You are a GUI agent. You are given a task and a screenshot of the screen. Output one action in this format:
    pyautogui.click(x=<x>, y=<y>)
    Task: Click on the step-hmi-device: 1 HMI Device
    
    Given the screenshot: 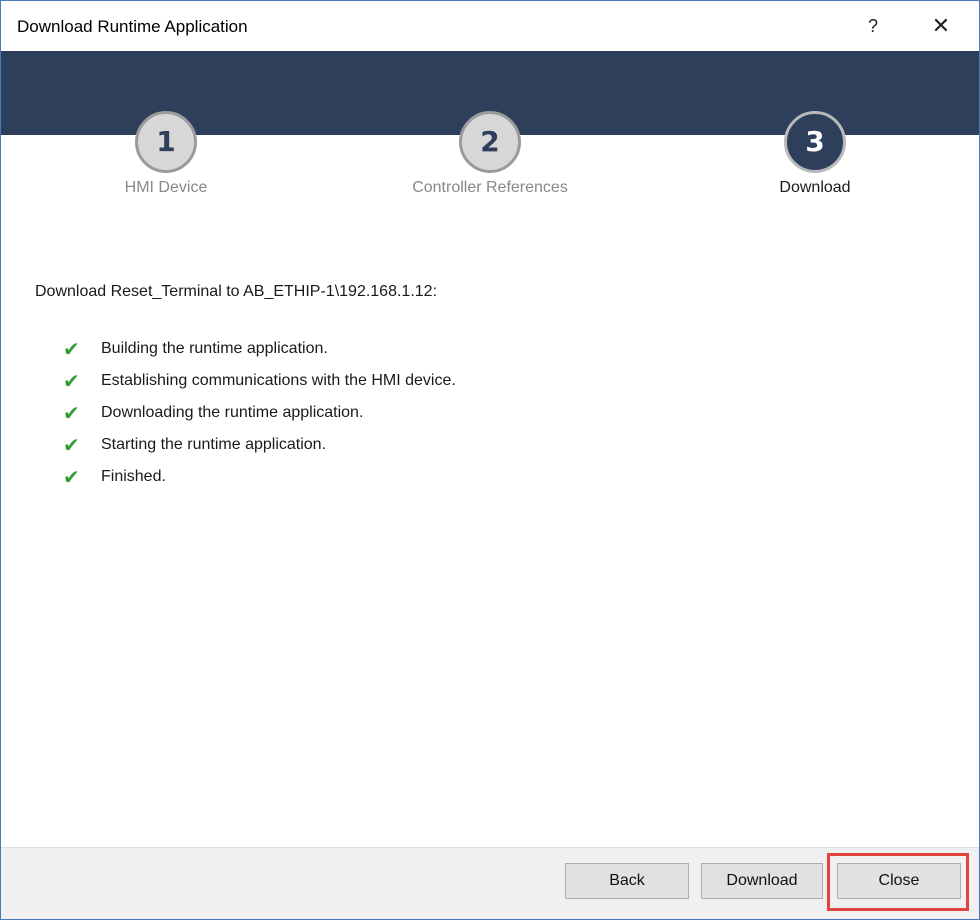 What is the action you would take?
    pyautogui.click(x=166, y=154)
    